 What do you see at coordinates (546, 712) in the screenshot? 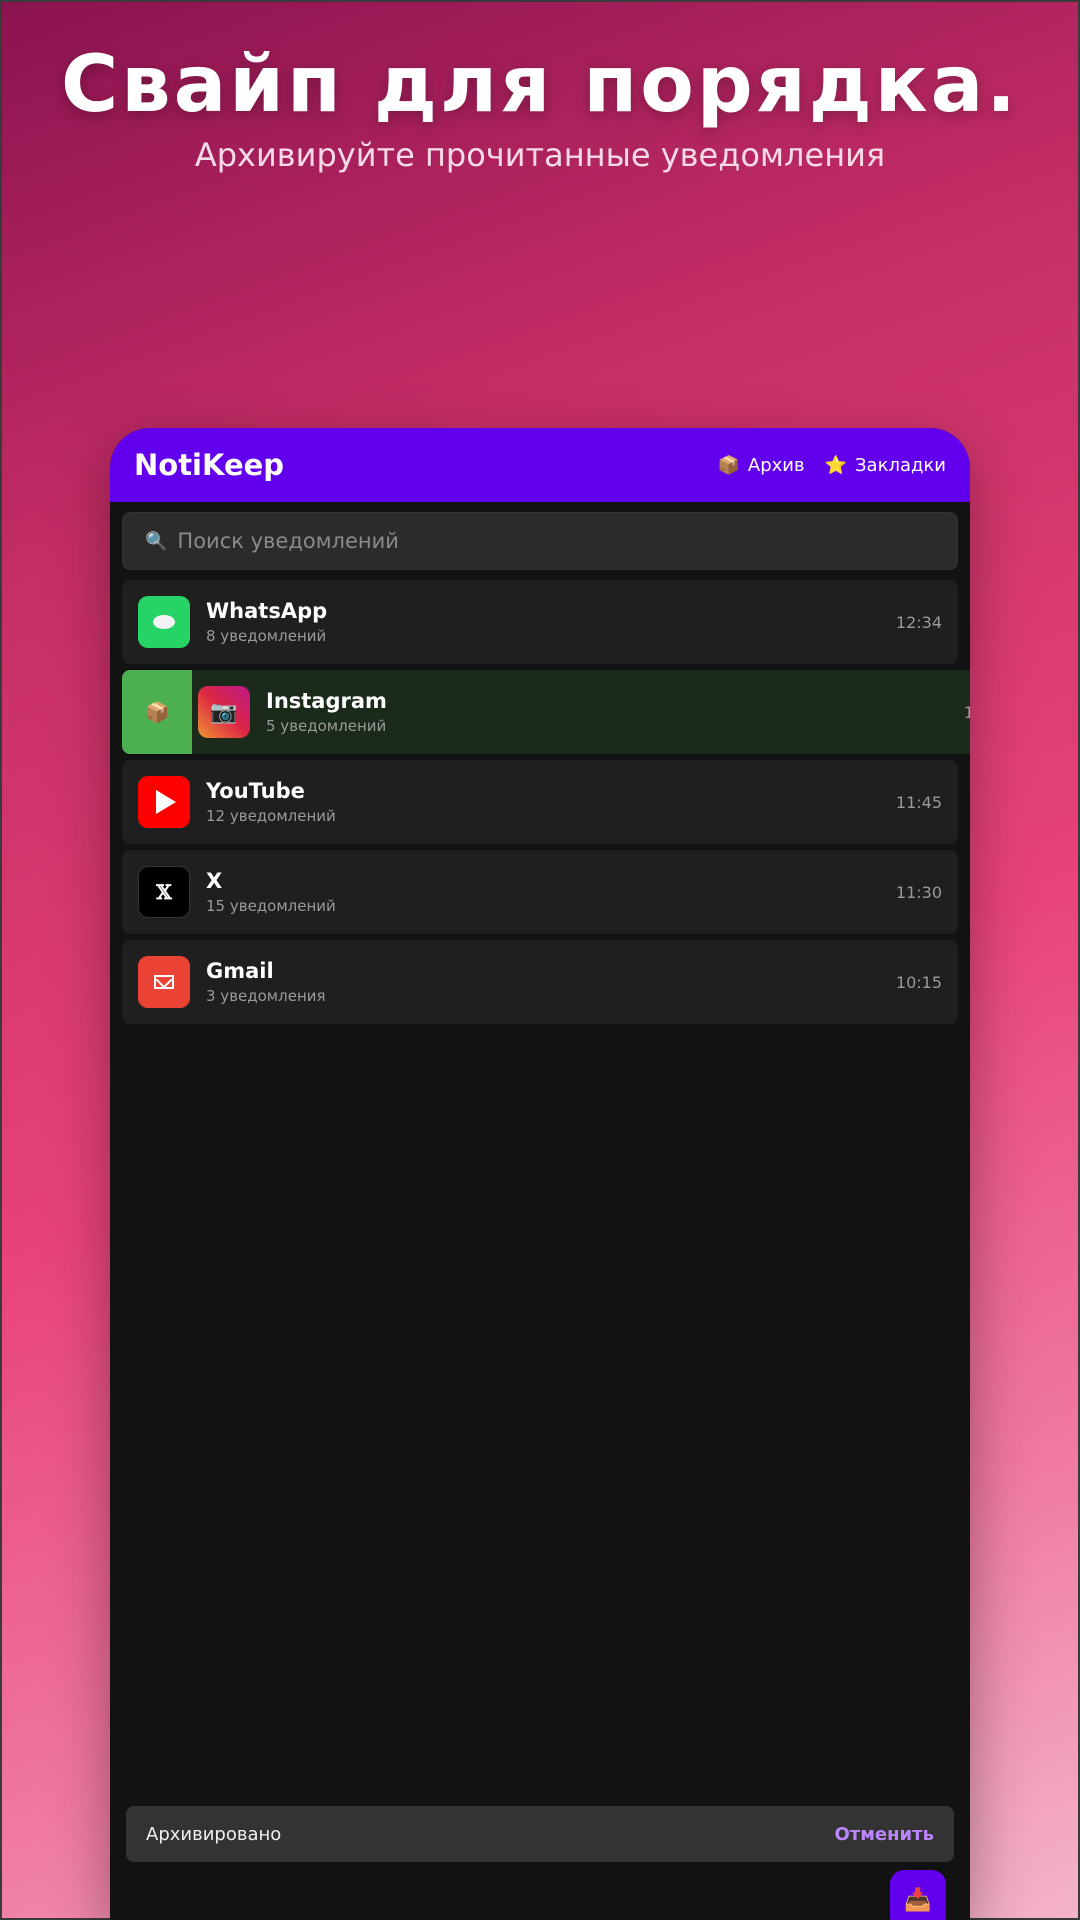
I see `notification-row-instagram: 📦 📷 Instagram 5 уведомлений 1` at bounding box center [546, 712].